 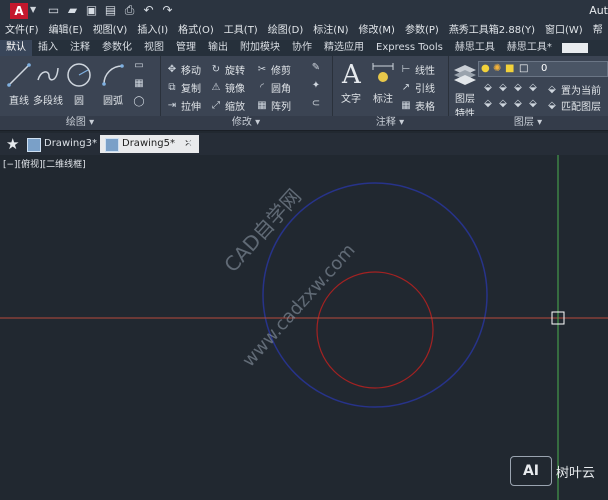 What do you see at coordinates (148, 10) in the screenshot?
I see `undo-icon: ↶` at bounding box center [148, 10].